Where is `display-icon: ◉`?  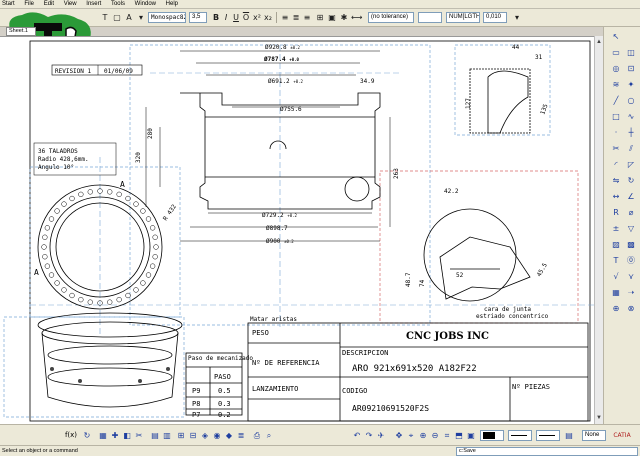 display-icon: ◉ is located at coordinates (217, 435).